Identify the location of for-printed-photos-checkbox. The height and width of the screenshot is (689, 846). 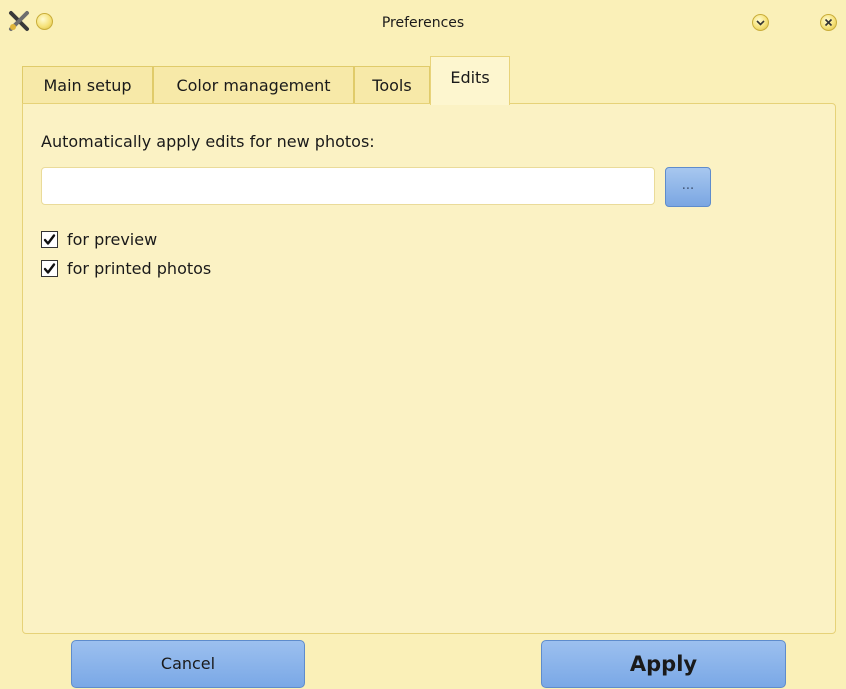
(49, 268).